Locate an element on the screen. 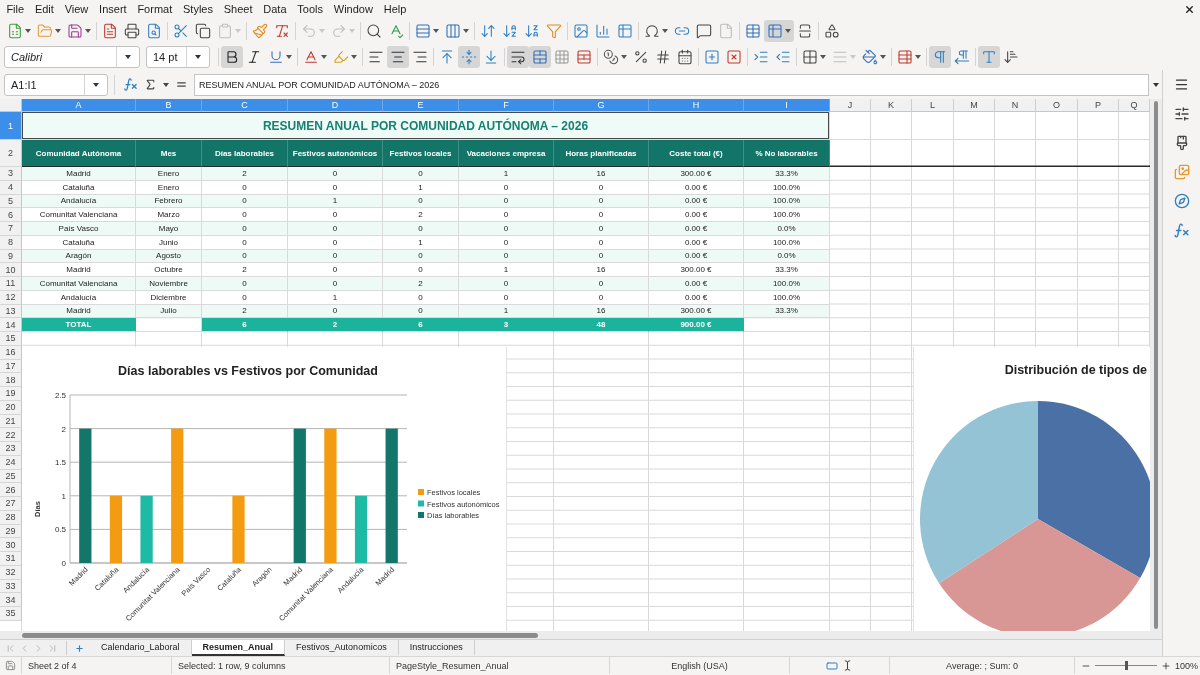  paint-bucket-icon is located at coordinates (870, 57).